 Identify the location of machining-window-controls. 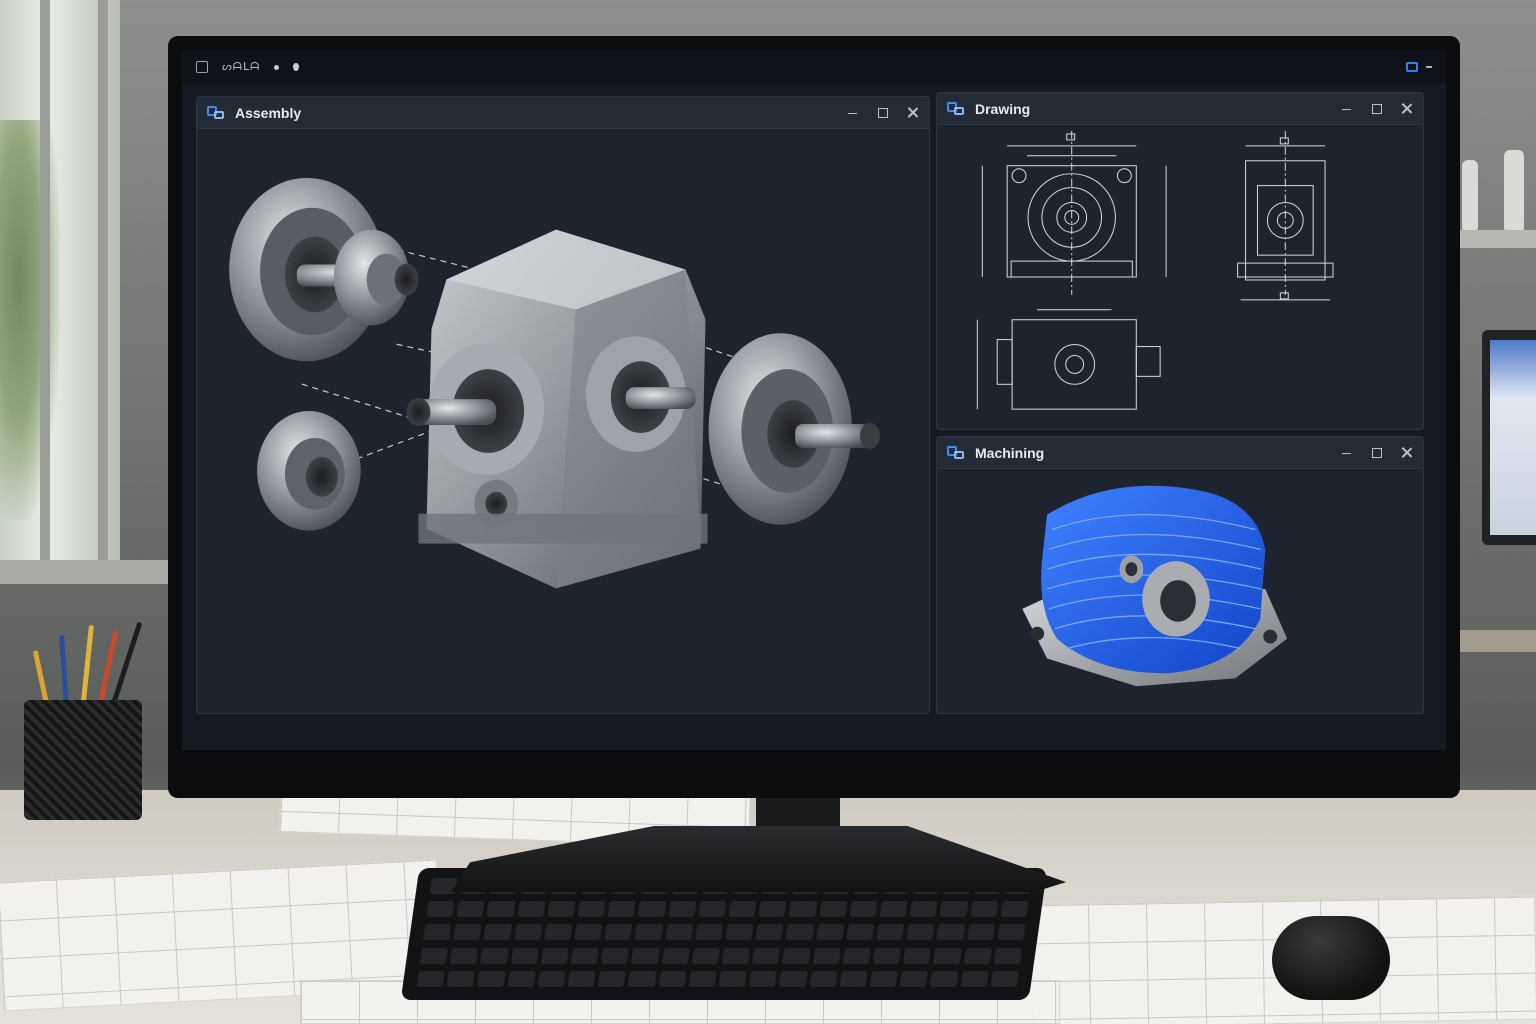
(1377, 453).